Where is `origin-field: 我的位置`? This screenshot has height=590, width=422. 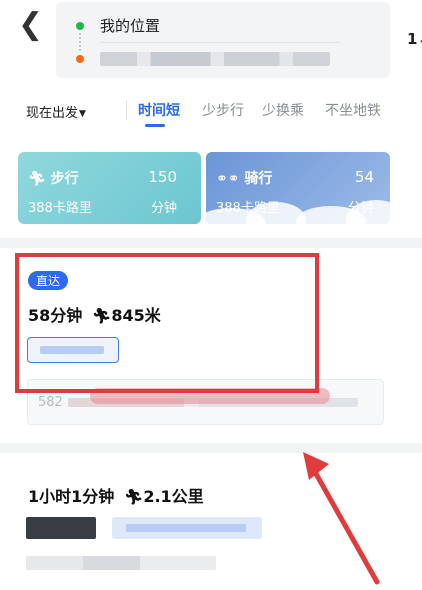 origin-field: 我的位置 is located at coordinates (130, 25).